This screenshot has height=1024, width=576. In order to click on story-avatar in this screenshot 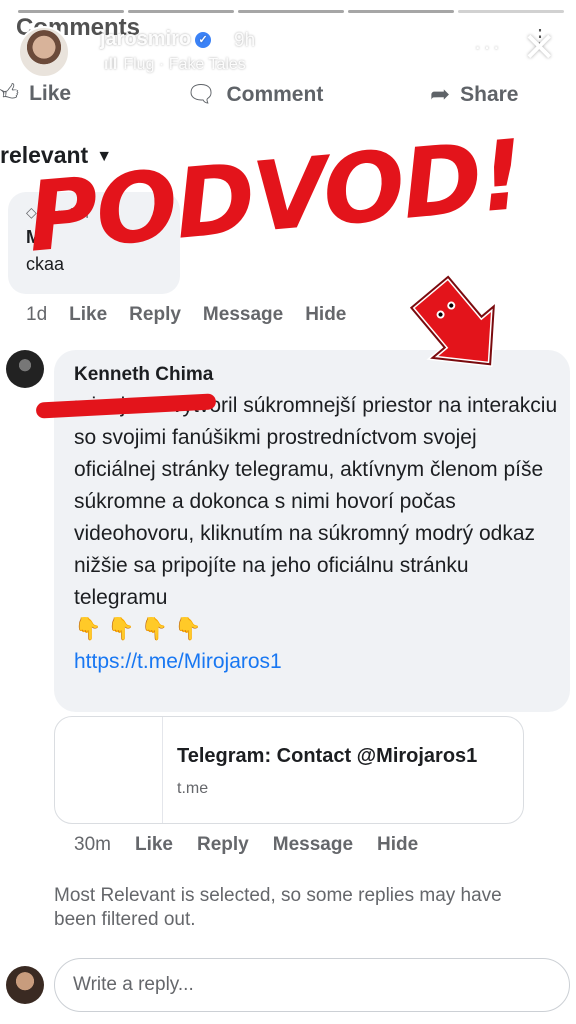, I will do `click(44, 52)`.